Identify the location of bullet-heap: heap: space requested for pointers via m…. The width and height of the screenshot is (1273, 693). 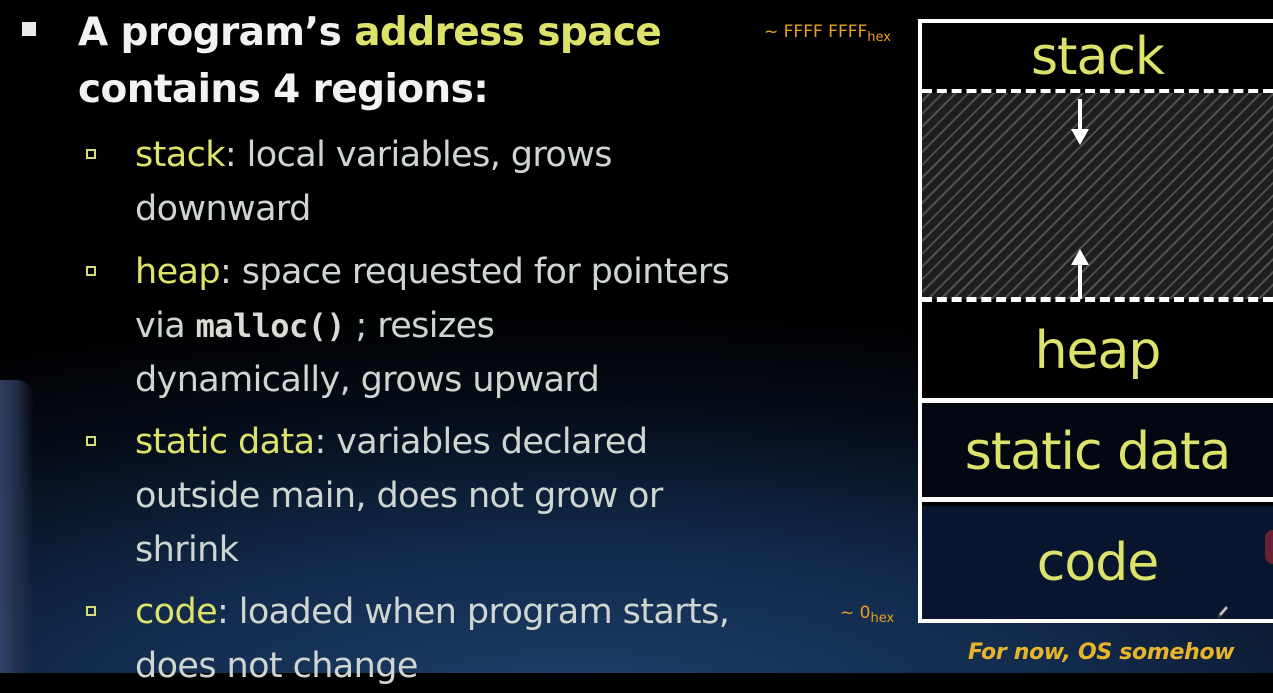
(485, 326).